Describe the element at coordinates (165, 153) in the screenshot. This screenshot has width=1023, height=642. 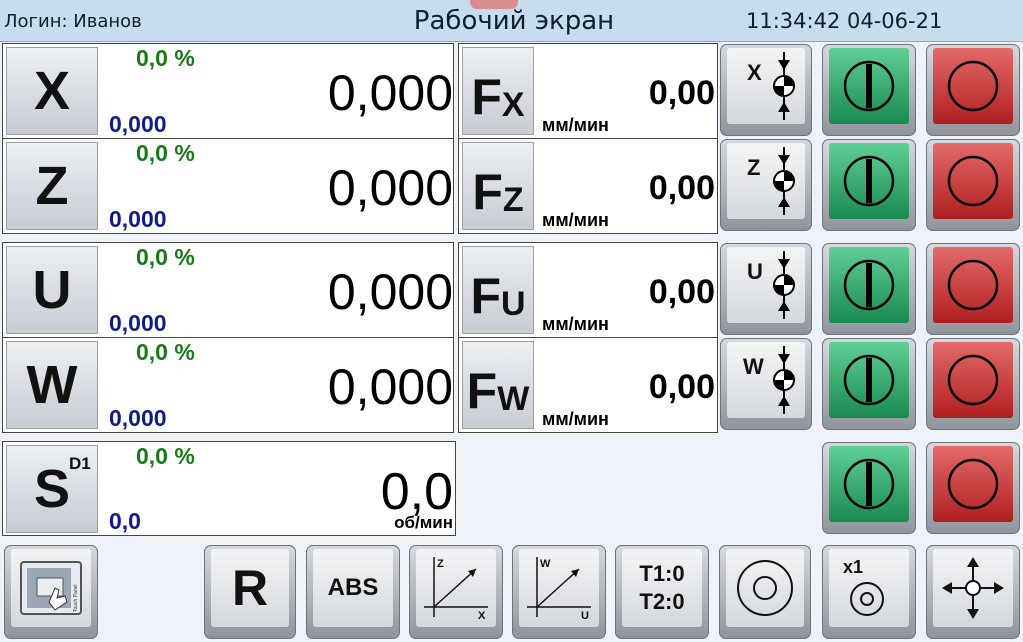
I see `axis-z-percent: 0,0 %` at that location.